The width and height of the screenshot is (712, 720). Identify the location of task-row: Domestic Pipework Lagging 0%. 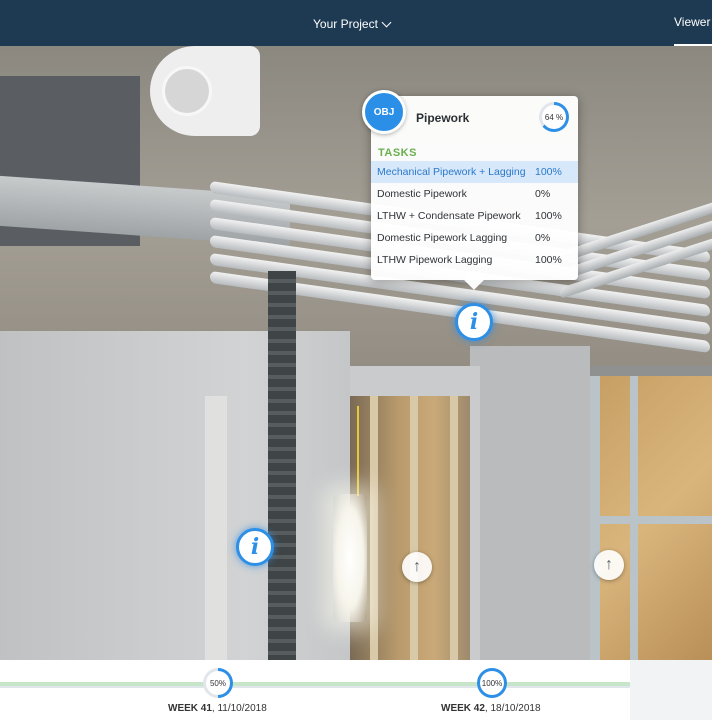
(474, 238).